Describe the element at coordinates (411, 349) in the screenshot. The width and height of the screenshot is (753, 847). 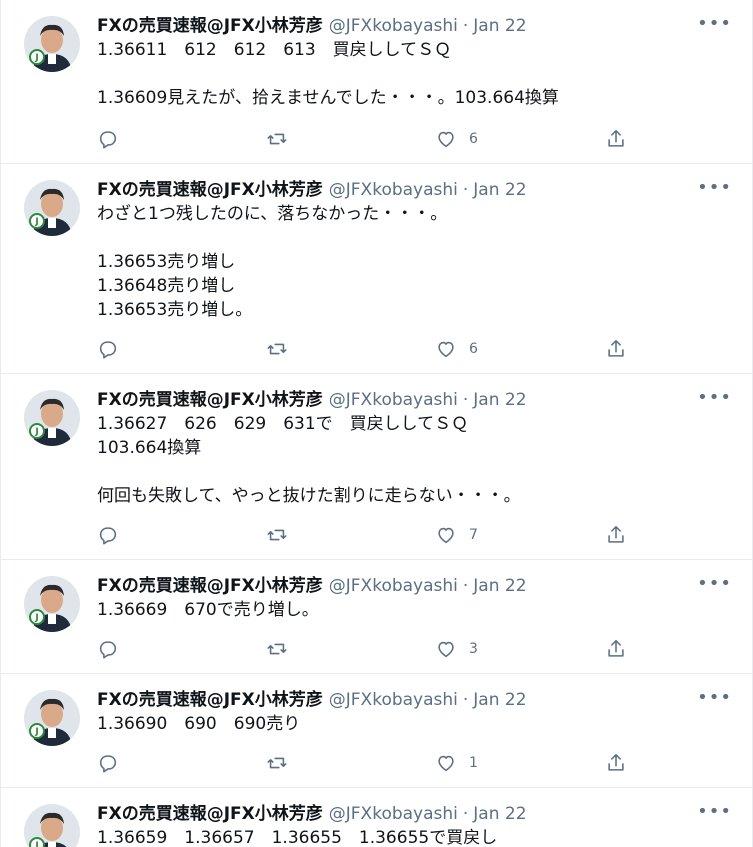
I see `tweet-actions: 6` at that location.